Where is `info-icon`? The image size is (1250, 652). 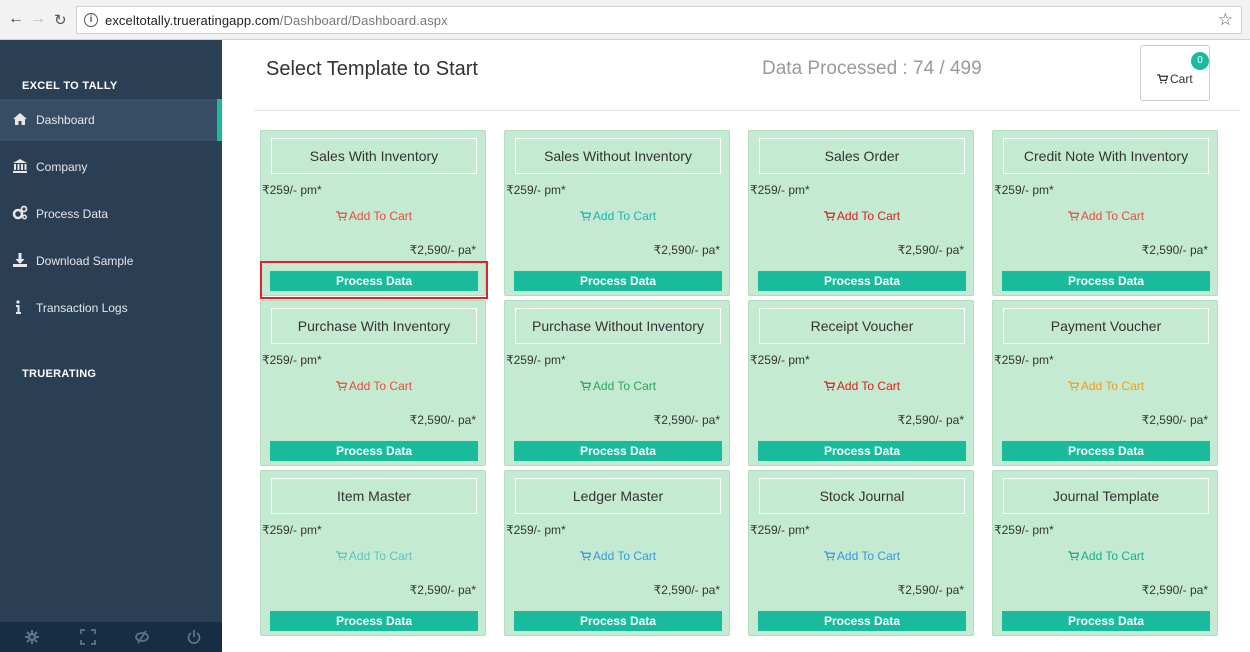 info-icon is located at coordinates (18, 307).